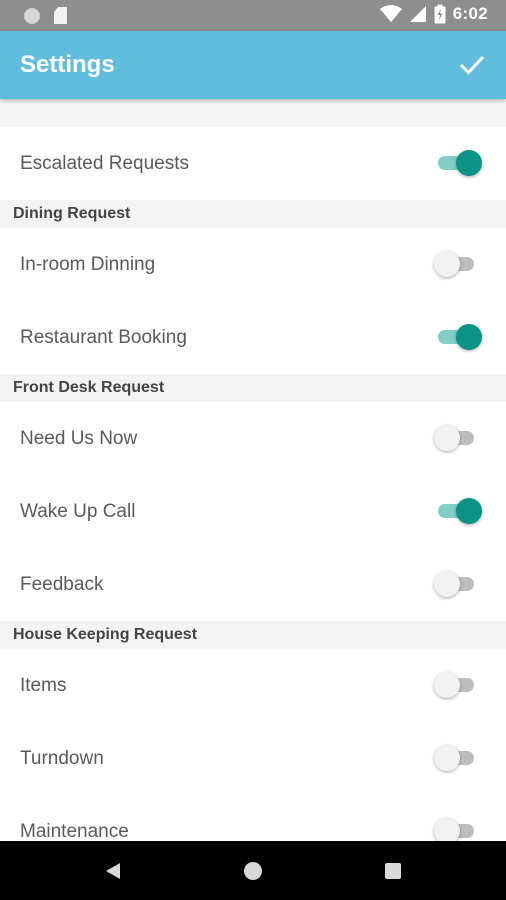  I want to click on setting-row-turndown: Turndown, so click(253, 758).